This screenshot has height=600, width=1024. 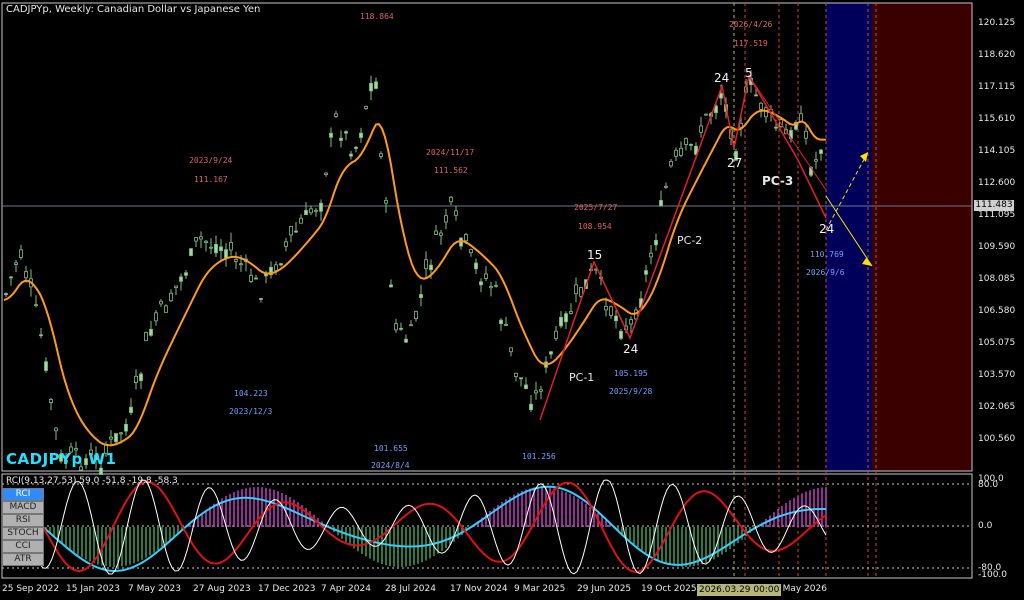 What do you see at coordinates (993, 575) in the screenshot?
I see `indicator-level: -100.0` at bounding box center [993, 575].